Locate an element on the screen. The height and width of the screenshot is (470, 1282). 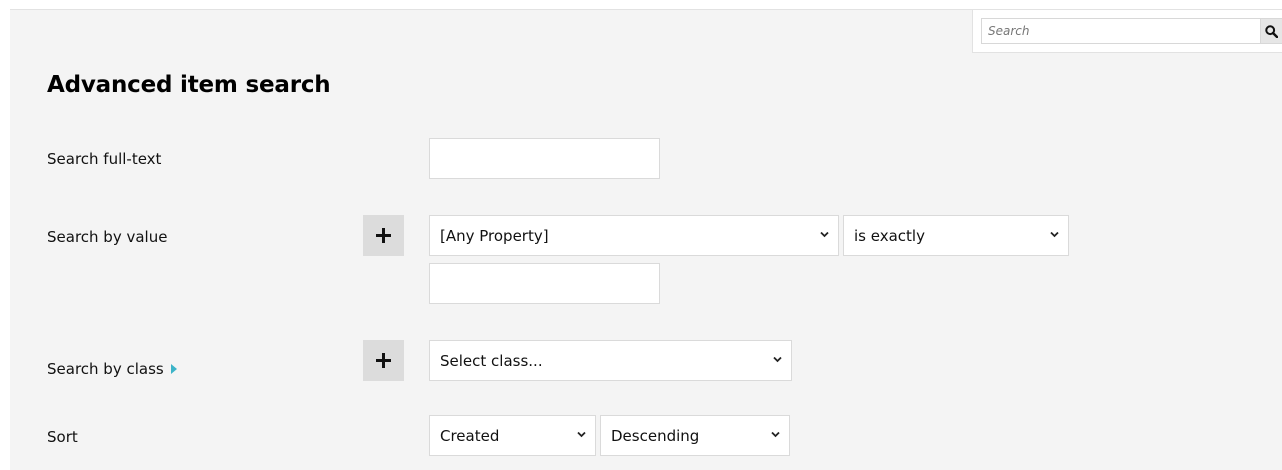
fulltext-input is located at coordinates (544, 158).